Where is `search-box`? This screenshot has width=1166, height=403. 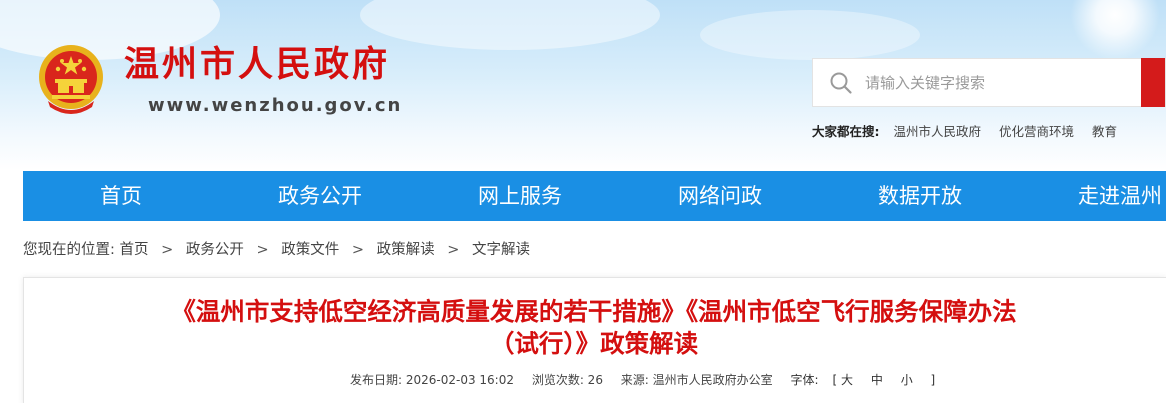
search-box is located at coordinates (989, 82).